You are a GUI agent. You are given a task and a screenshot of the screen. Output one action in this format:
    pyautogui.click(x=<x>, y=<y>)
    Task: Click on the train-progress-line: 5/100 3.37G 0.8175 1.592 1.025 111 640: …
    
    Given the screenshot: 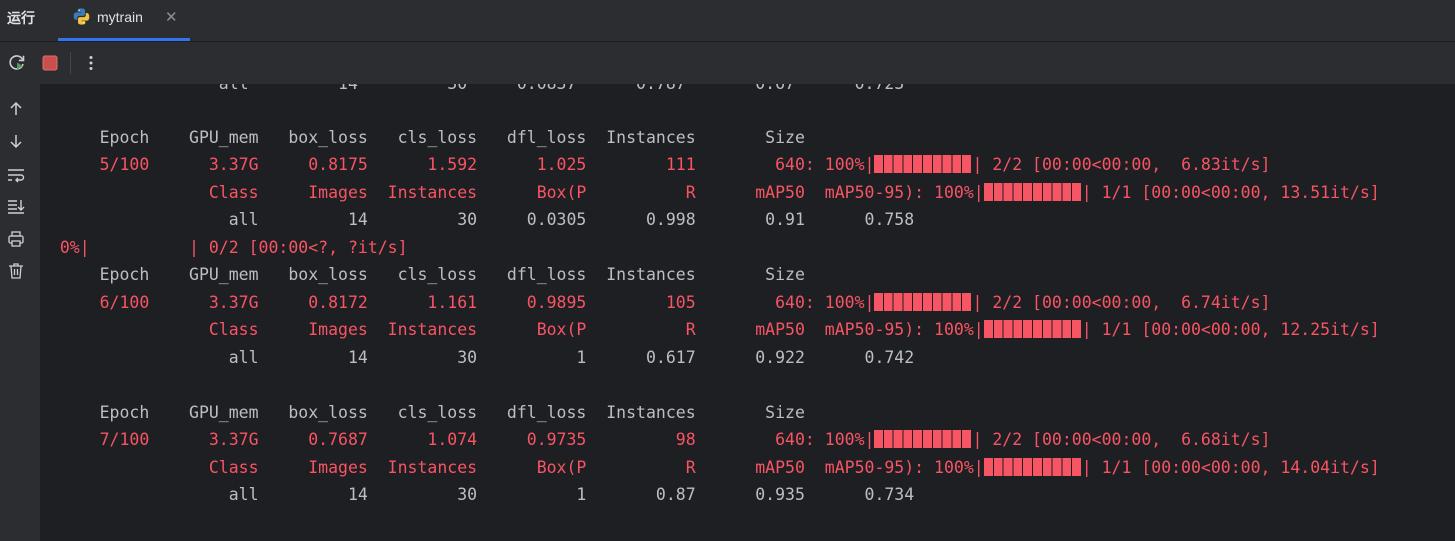 What is the action you would take?
    pyautogui.click(x=655, y=165)
    